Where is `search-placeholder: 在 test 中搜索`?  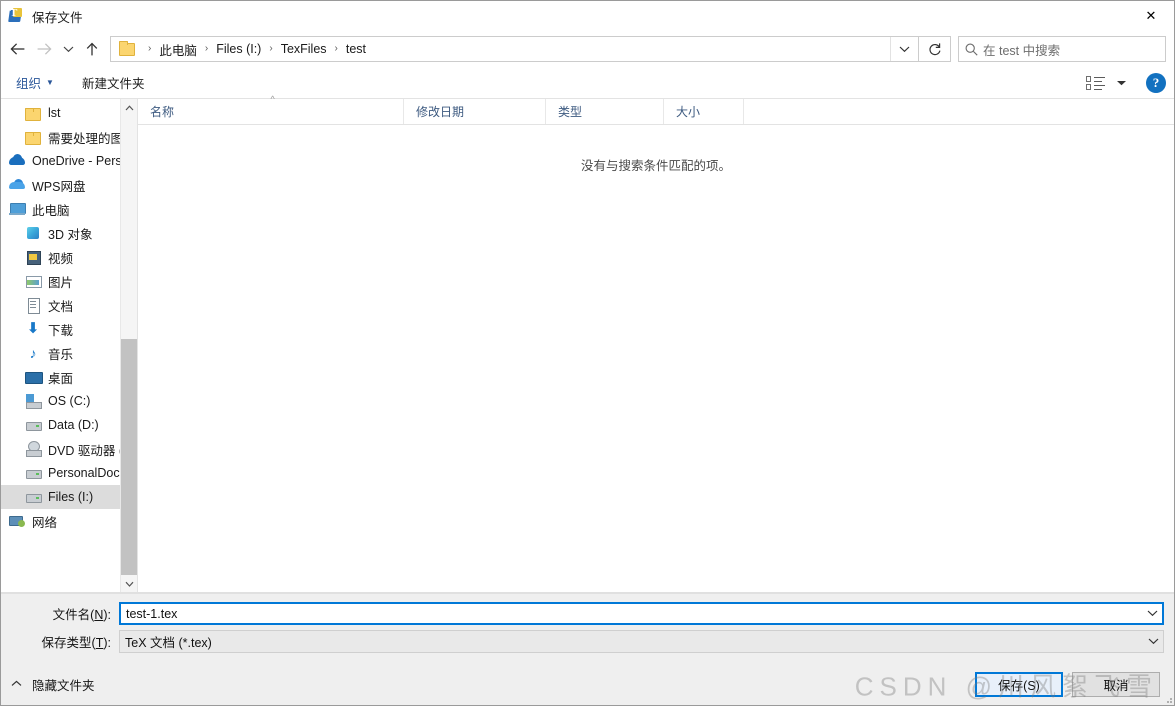 search-placeholder: 在 test 中搜索 is located at coordinates (1022, 50).